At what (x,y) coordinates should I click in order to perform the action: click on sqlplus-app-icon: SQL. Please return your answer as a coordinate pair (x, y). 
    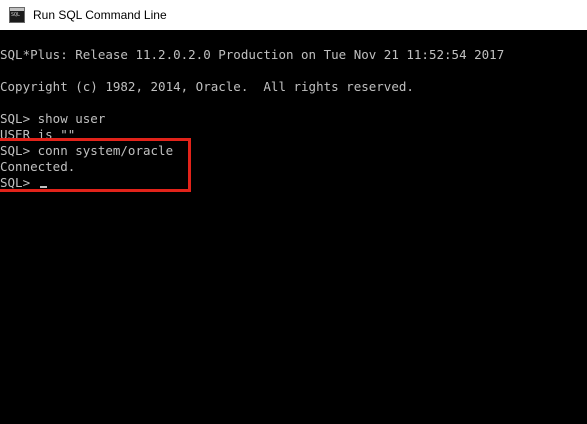
    Looking at the image, I should click on (17, 15).